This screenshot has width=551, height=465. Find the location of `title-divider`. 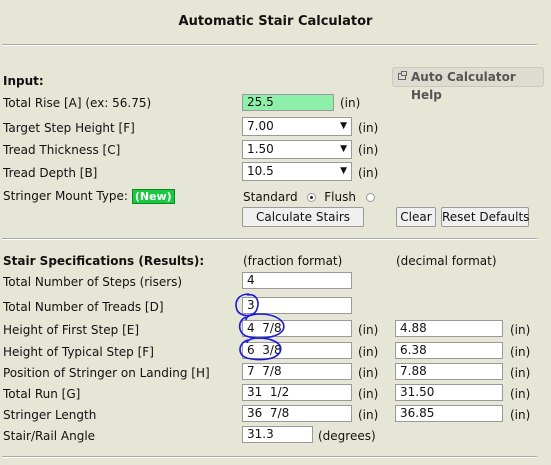

title-divider is located at coordinates (269, 45).